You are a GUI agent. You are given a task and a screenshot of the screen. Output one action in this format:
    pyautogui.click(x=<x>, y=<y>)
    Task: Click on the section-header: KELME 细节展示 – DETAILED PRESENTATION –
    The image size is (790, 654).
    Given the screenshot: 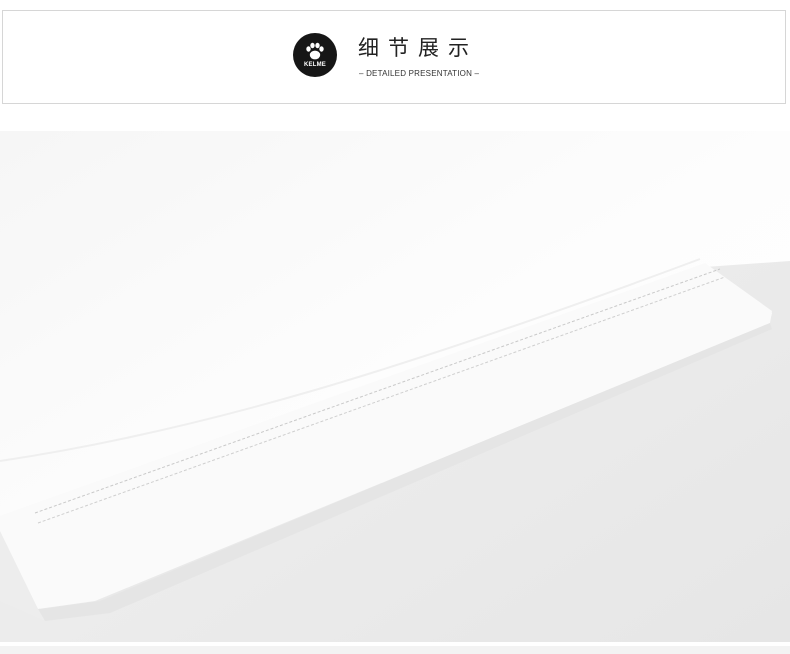 What is the action you would take?
    pyautogui.click(x=394, y=57)
    